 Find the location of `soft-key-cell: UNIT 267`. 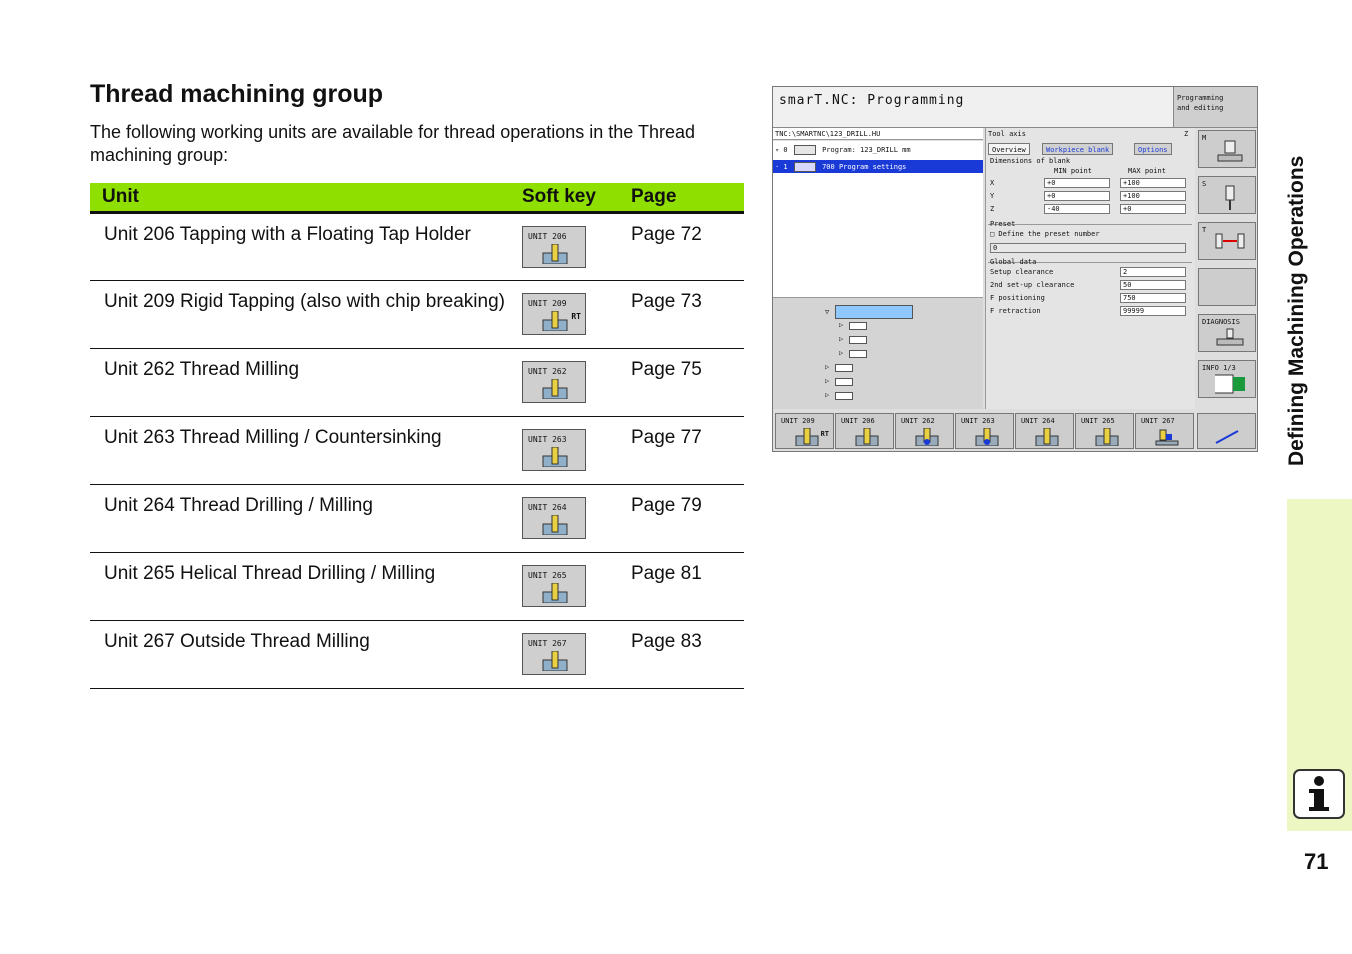

soft-key-cell: UNIT 267 is located at coordinates (576, 654).